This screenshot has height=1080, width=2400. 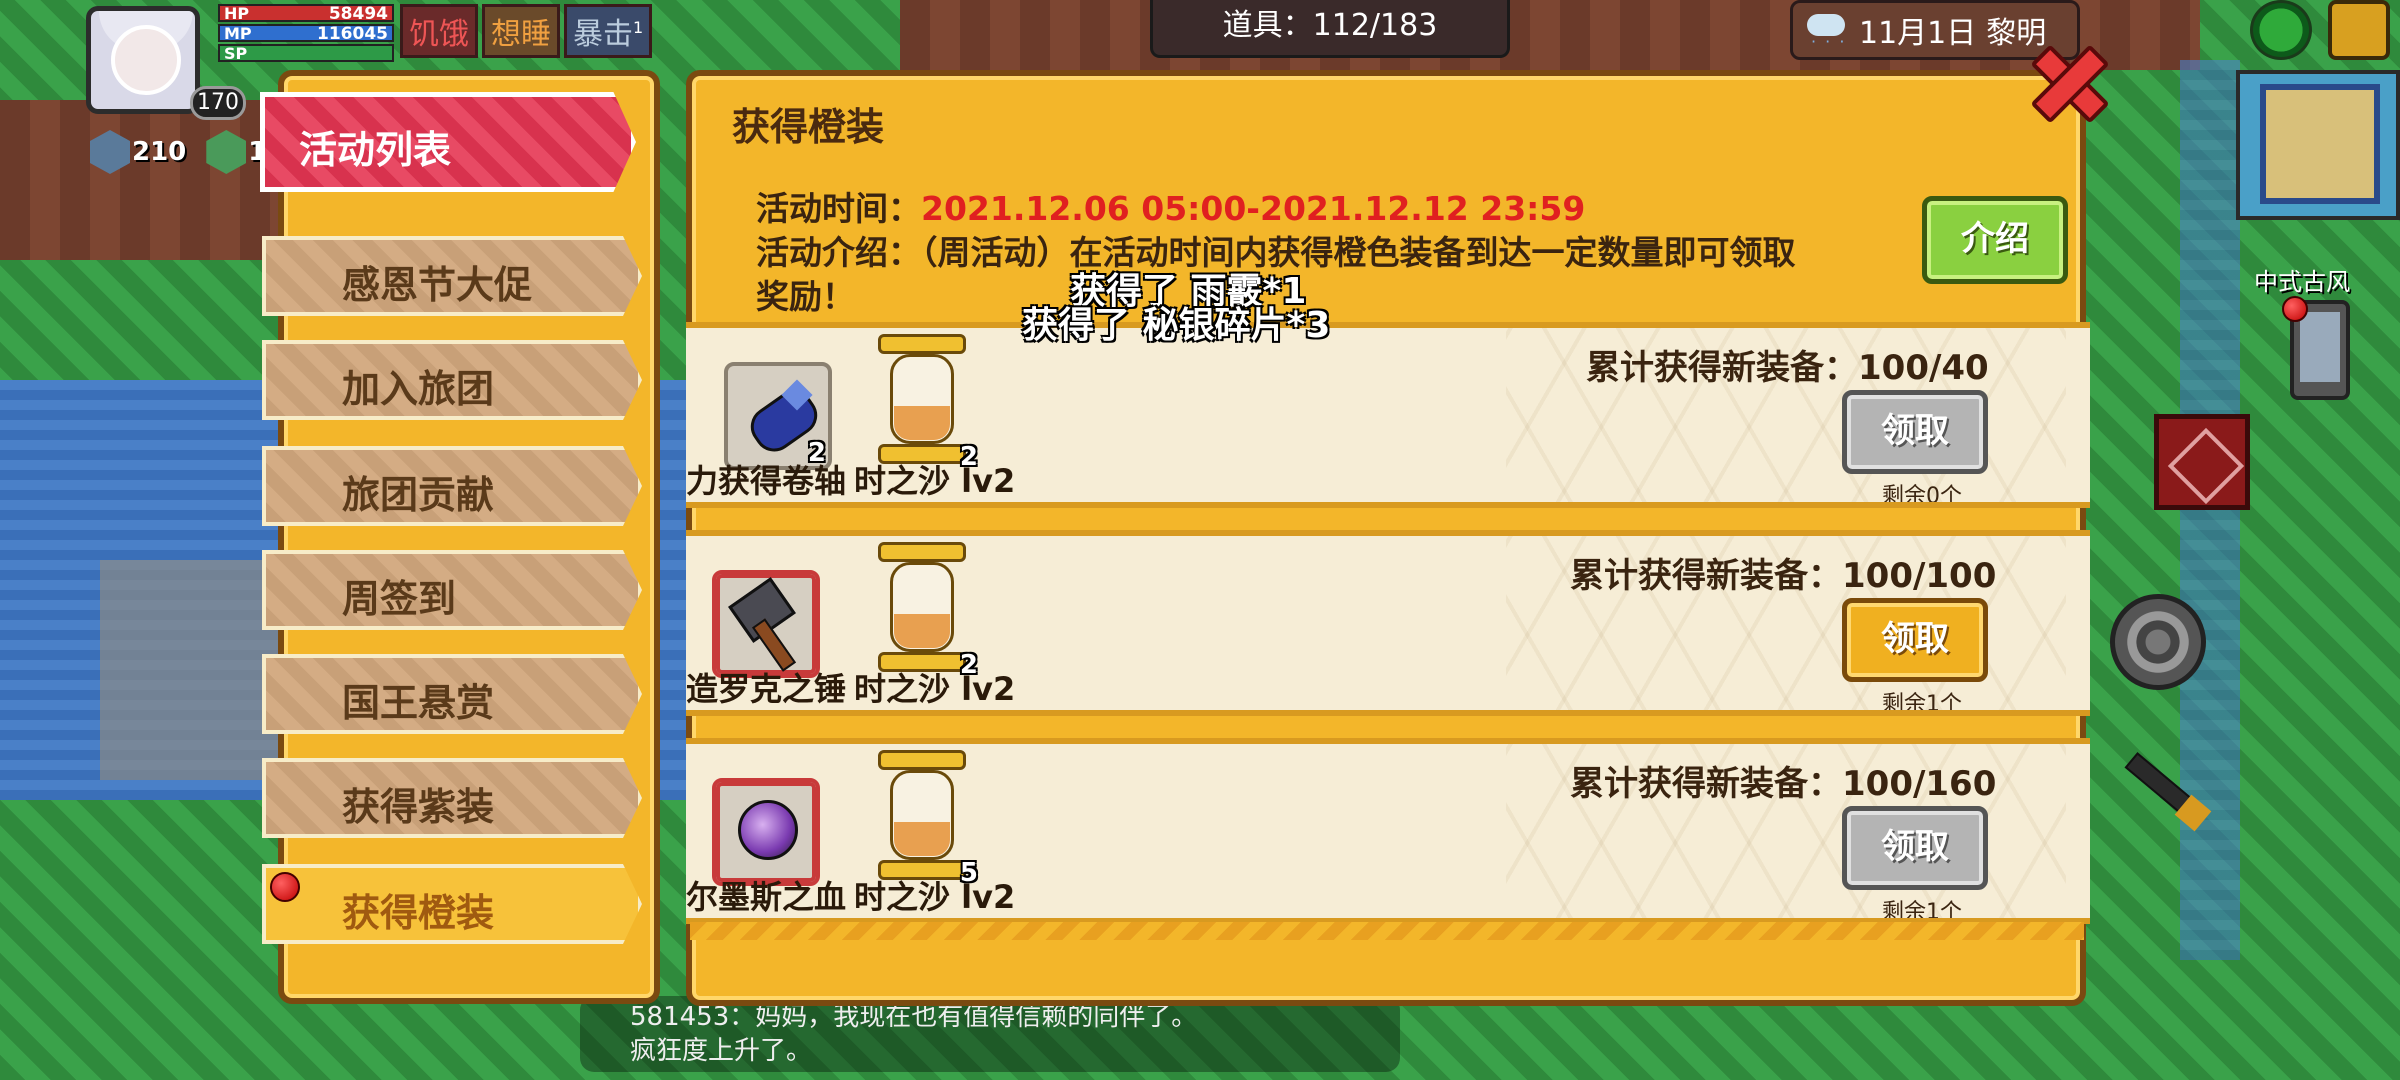 I want to click on reward-row: 2 2 力获得卷轴 时之沙 lv2 累计获得新装备：100/40 领取 剩余0个, so click(x=1388, y=415).